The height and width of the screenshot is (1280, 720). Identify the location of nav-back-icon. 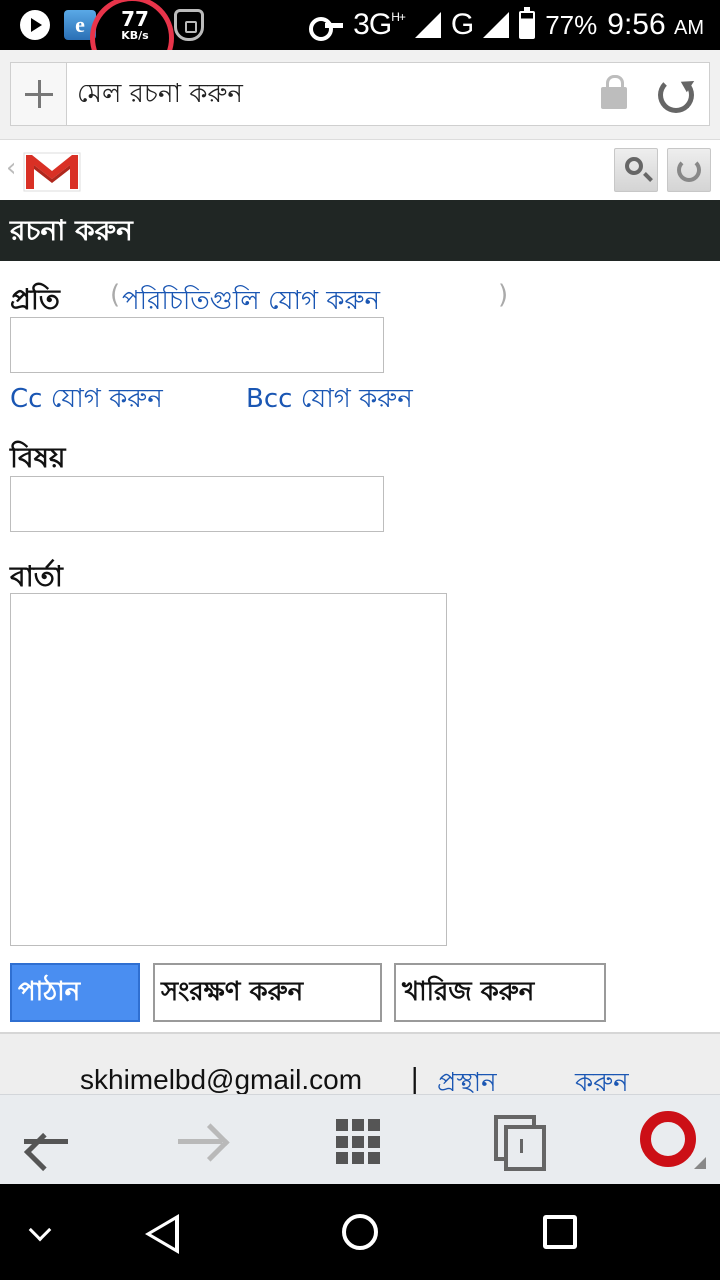
(162, 1234).